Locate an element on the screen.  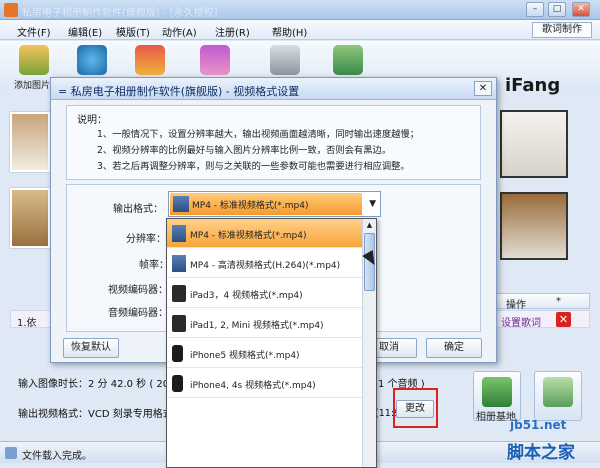
album-base-button: 相册基地 is located at coordinates (497, 397).